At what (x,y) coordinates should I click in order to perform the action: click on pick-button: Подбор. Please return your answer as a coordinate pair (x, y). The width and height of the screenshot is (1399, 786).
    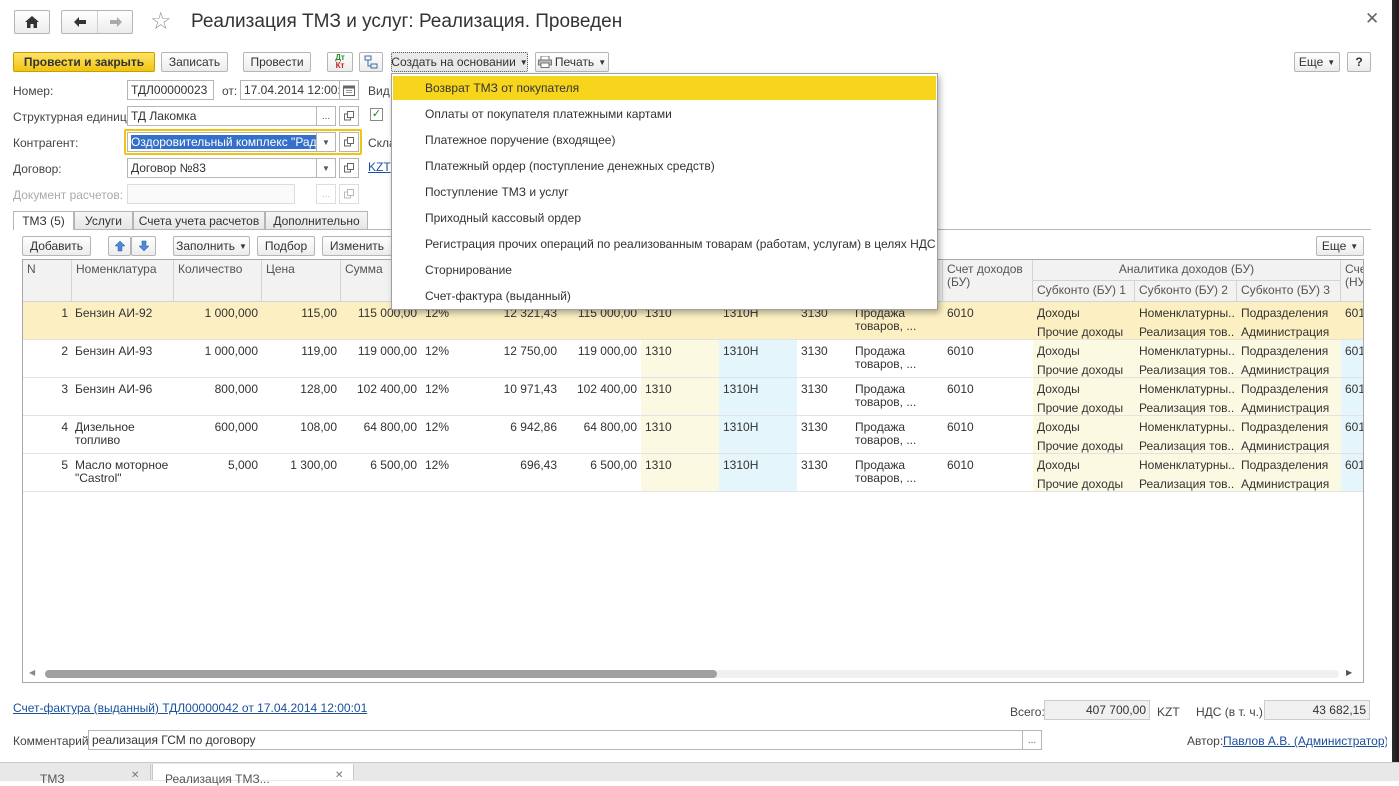
    Looking at the image, I should click on (286, 246).